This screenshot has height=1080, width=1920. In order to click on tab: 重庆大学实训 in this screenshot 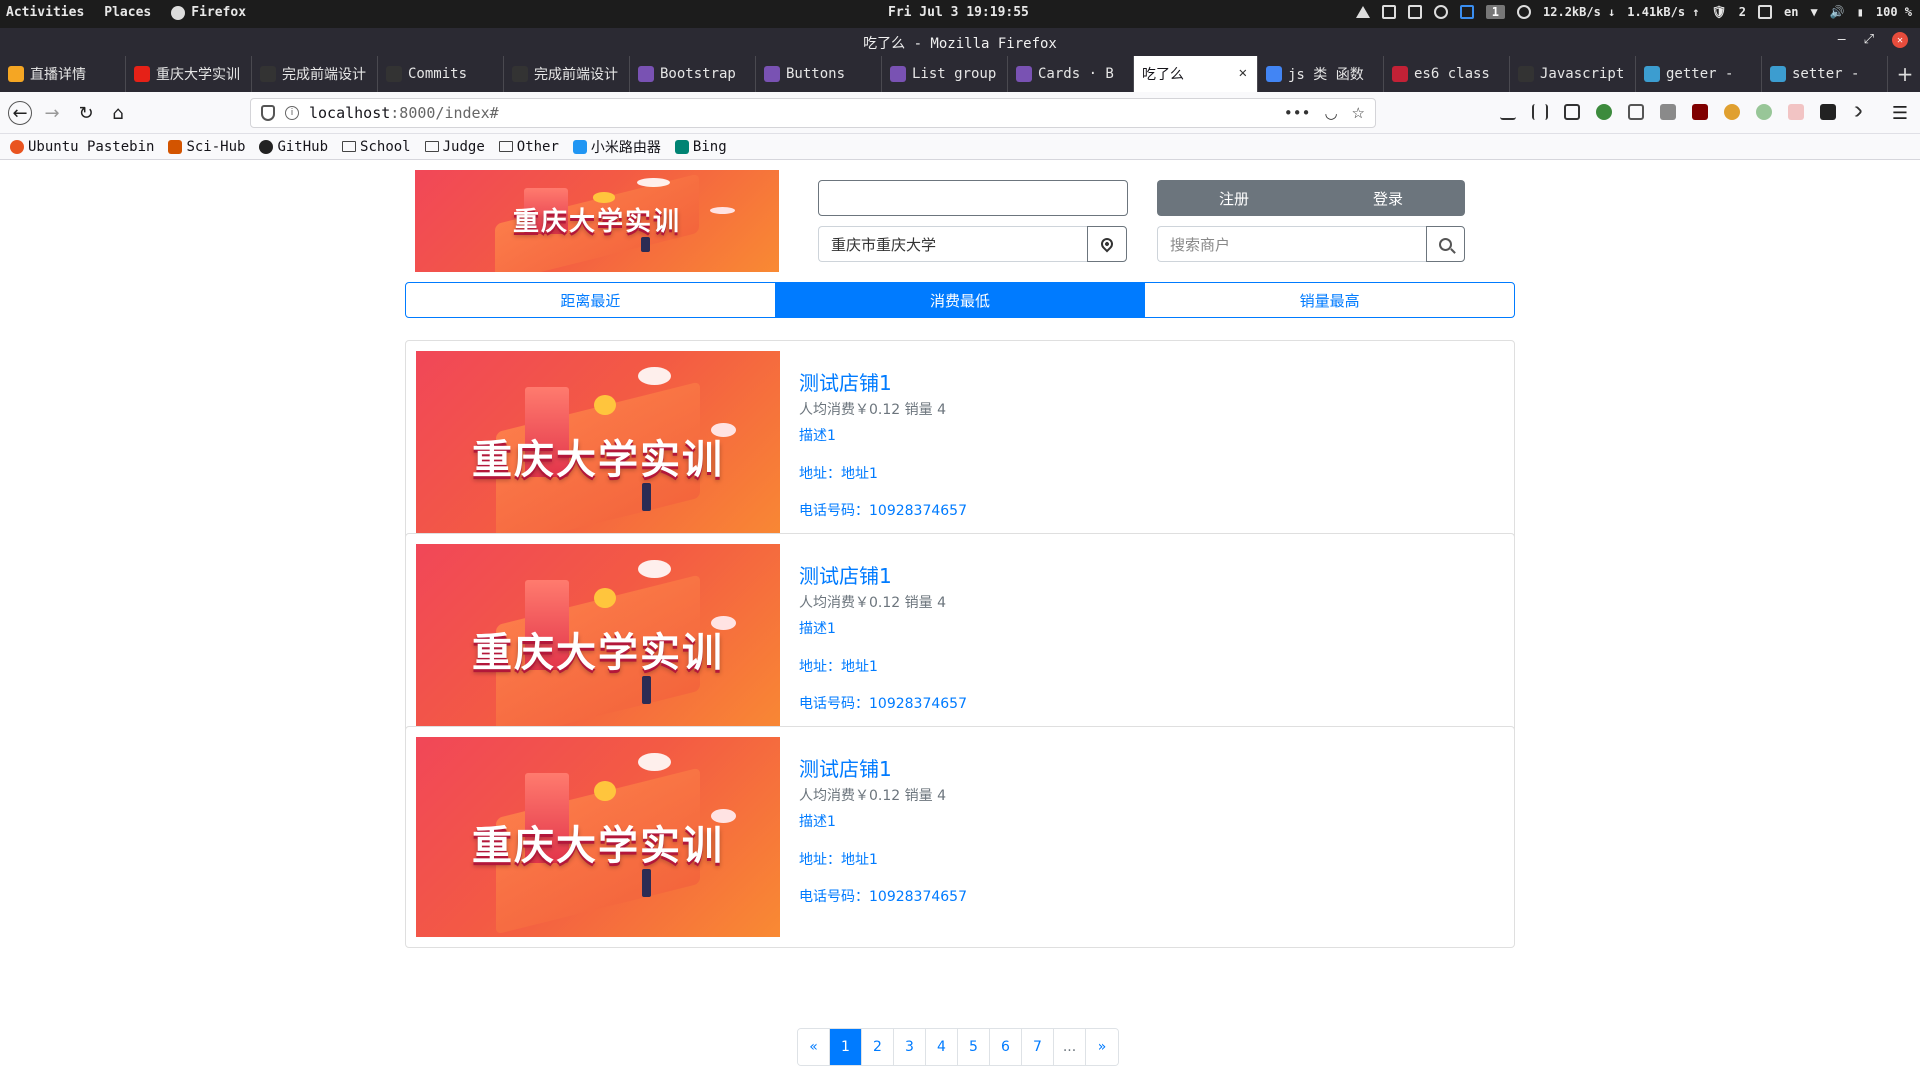, I will do `click(189, 74)`.